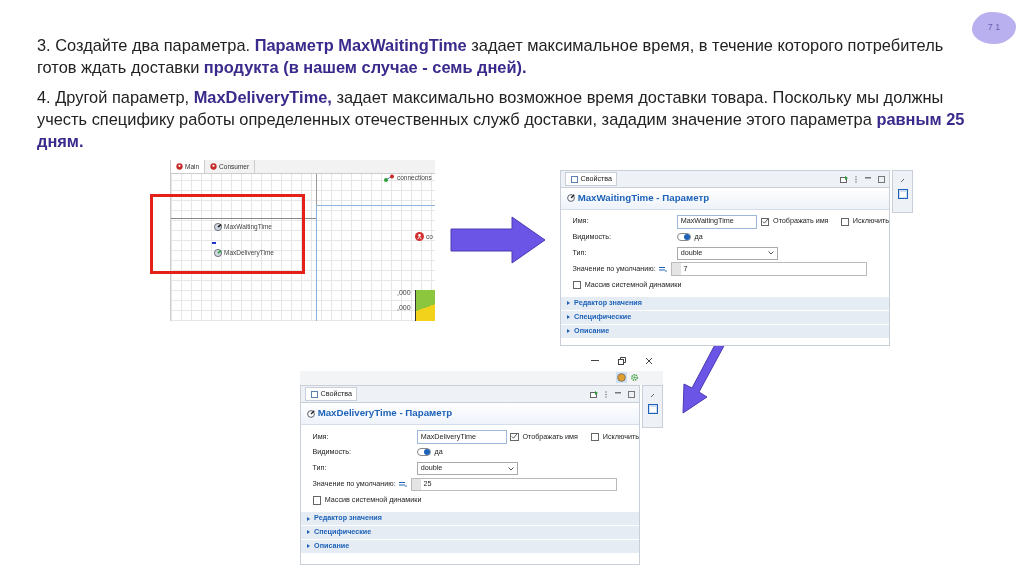  What do you see at coordinates (994, 28) in the screenshot?
I see `slide-number: 7 1` at bounding box center [994, 28].